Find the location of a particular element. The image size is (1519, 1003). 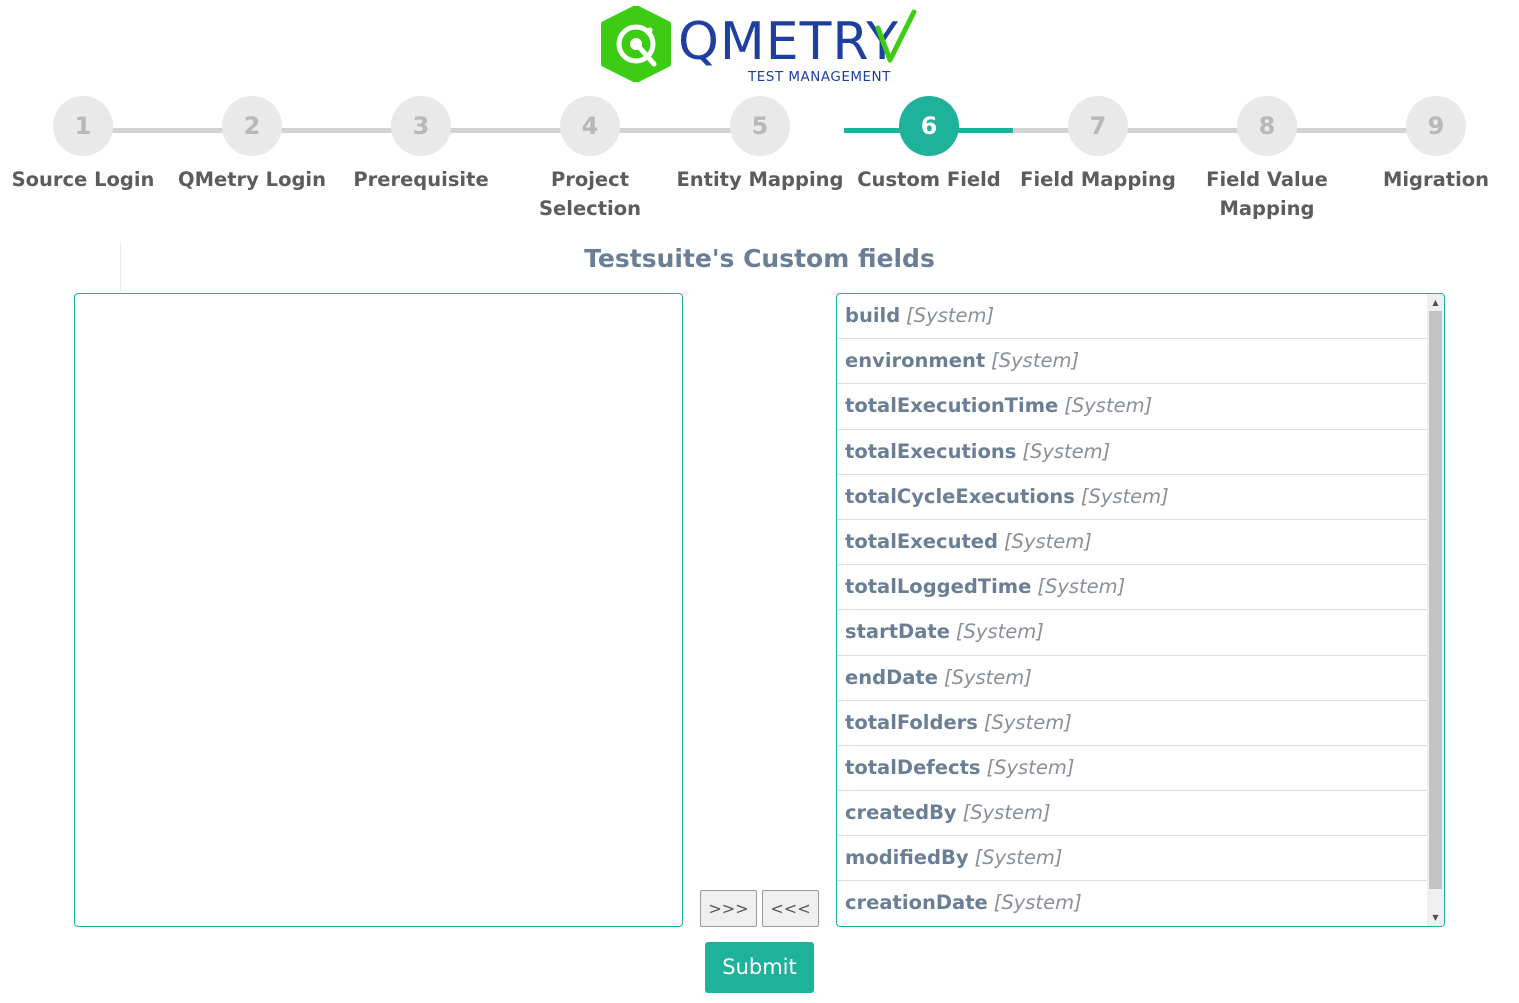

list-item: modifiedBy [System] is located at coordinates (1132, 859).